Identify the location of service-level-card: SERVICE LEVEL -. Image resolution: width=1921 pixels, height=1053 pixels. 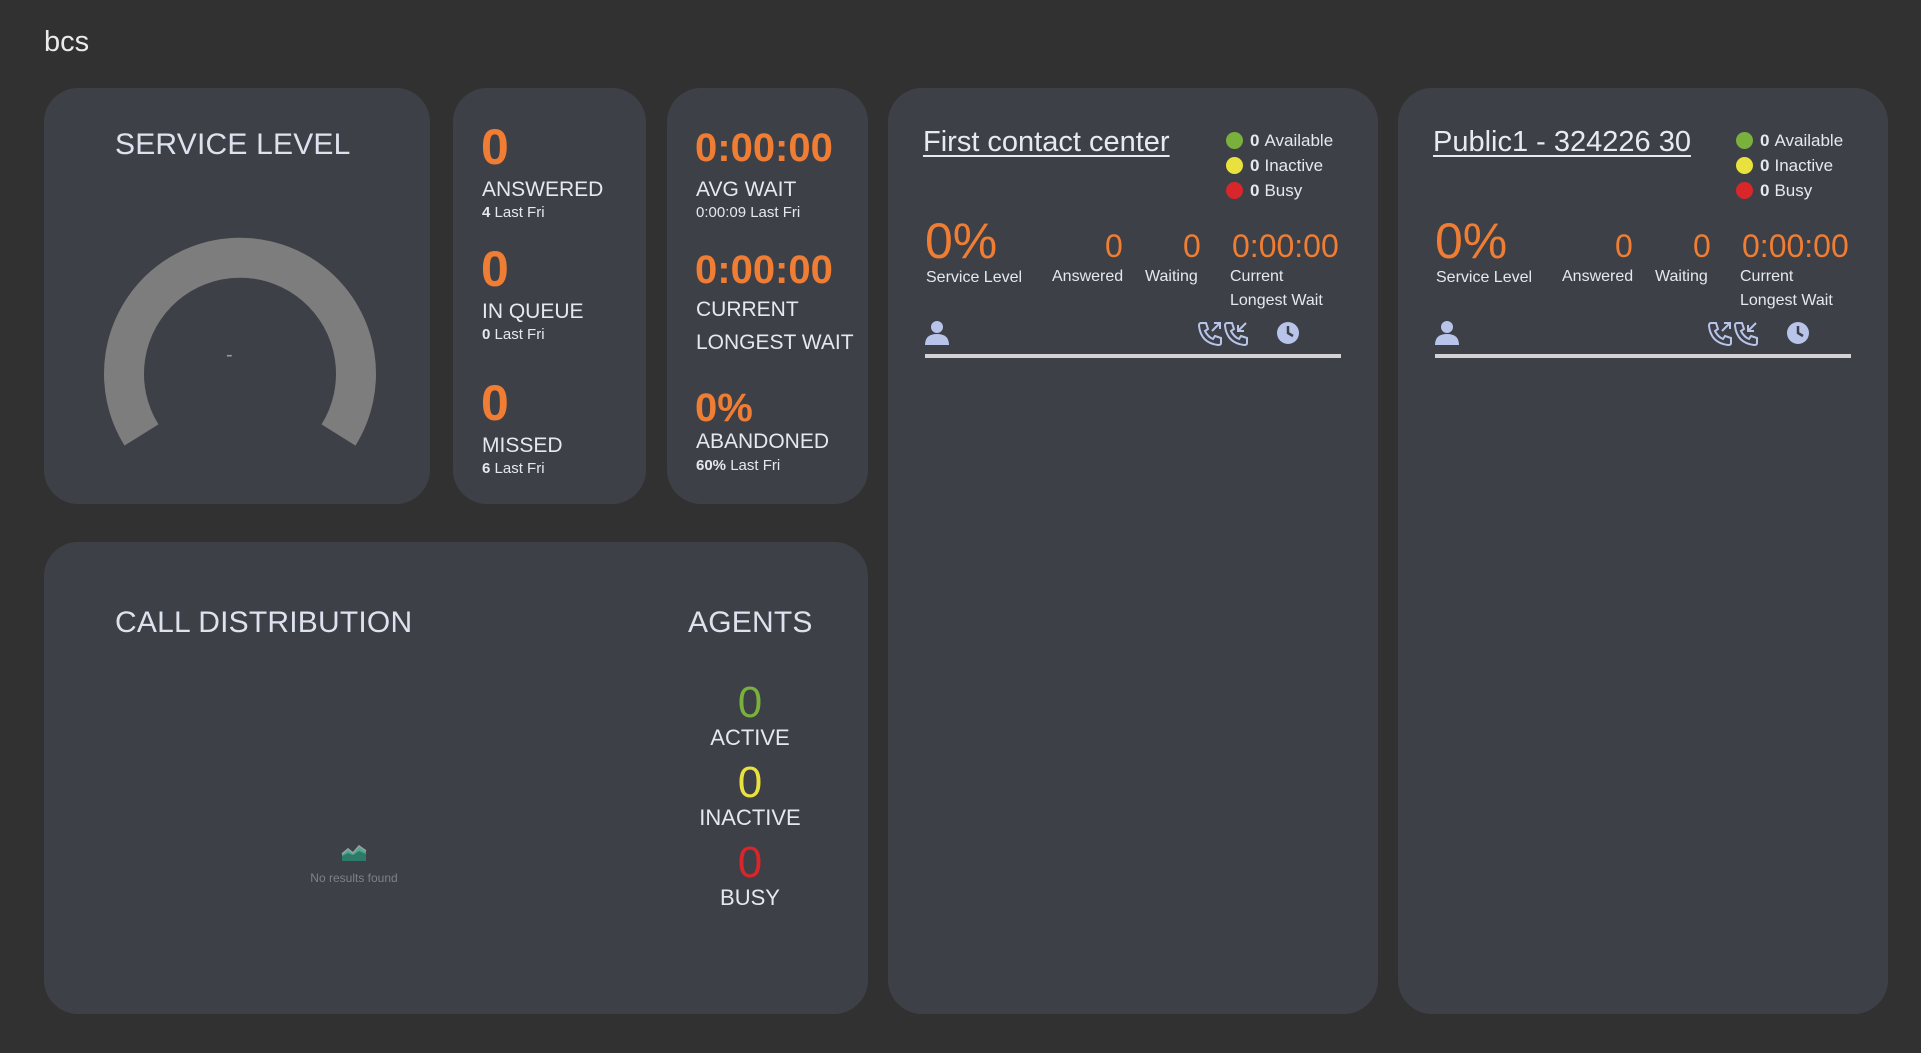
(237, 296).